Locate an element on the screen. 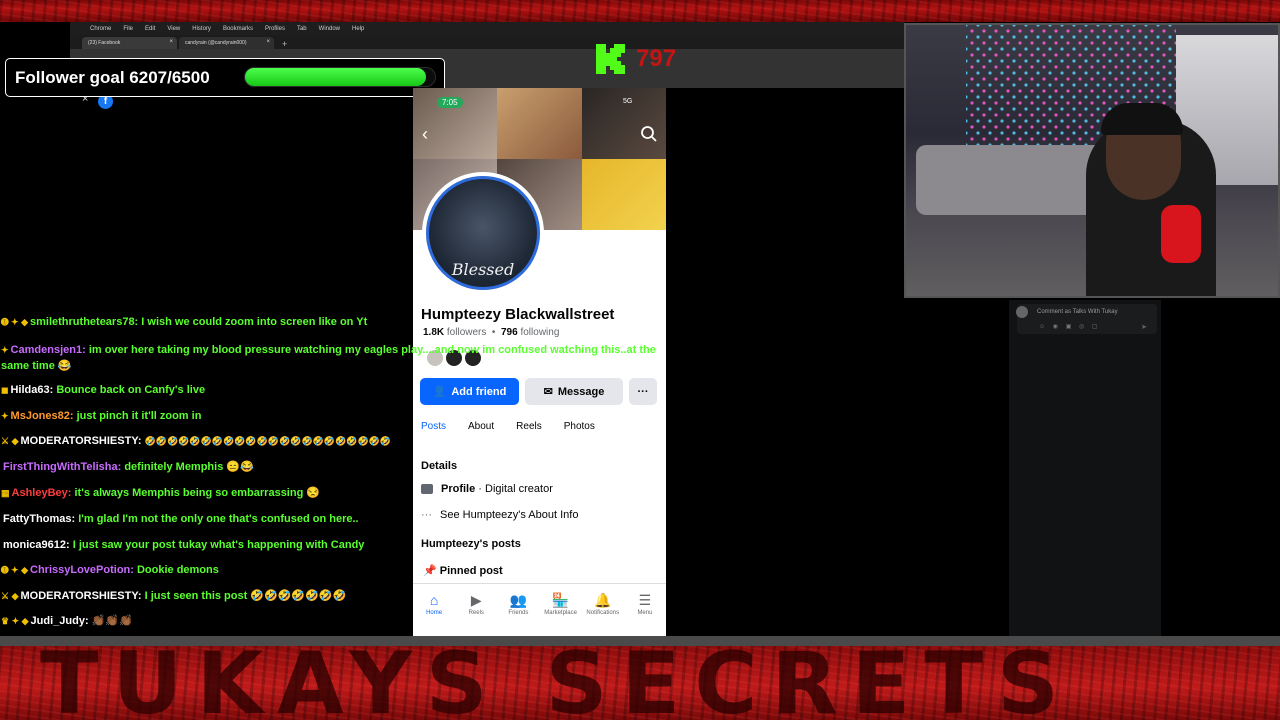  nav-home: ⌂ Home is located at coordinates (434, 610).